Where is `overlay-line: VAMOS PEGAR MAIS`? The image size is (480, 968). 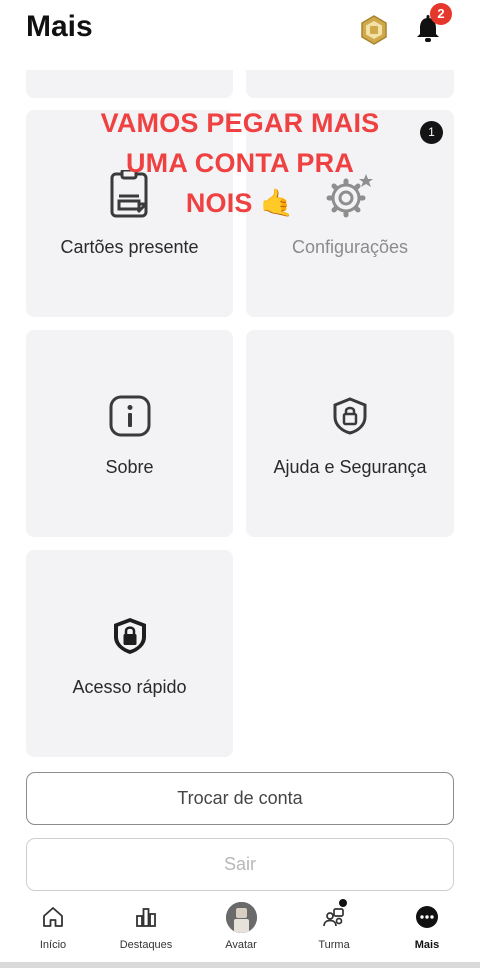 overlay-line: VAMOS PEGAR MAIS is located at coordinates (240, 123).